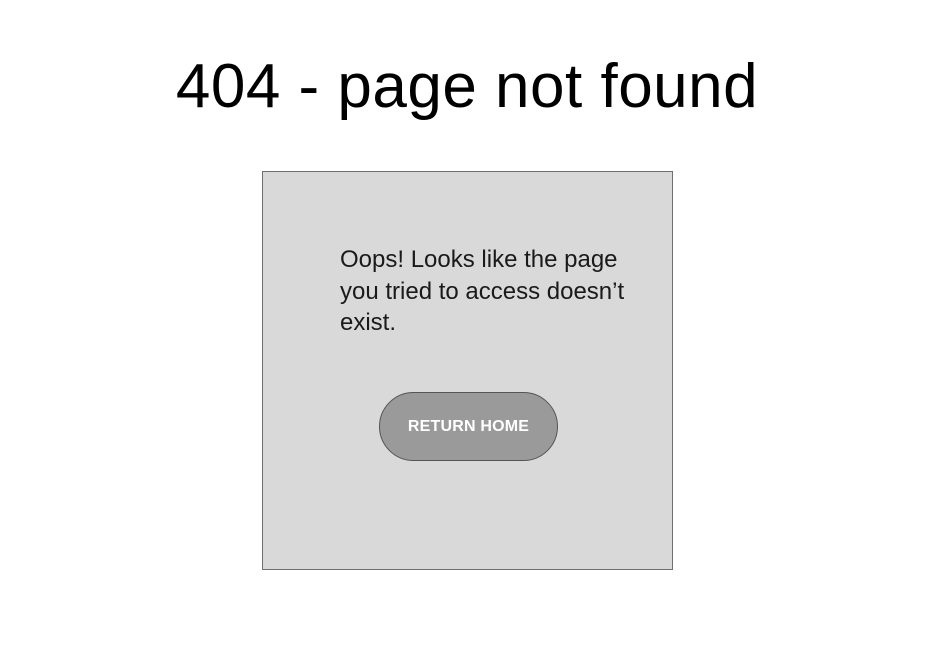  Describe the element at coordinates (468, 426) in the screenshot. I see `return-home-button: RETURN HOME` at that location.